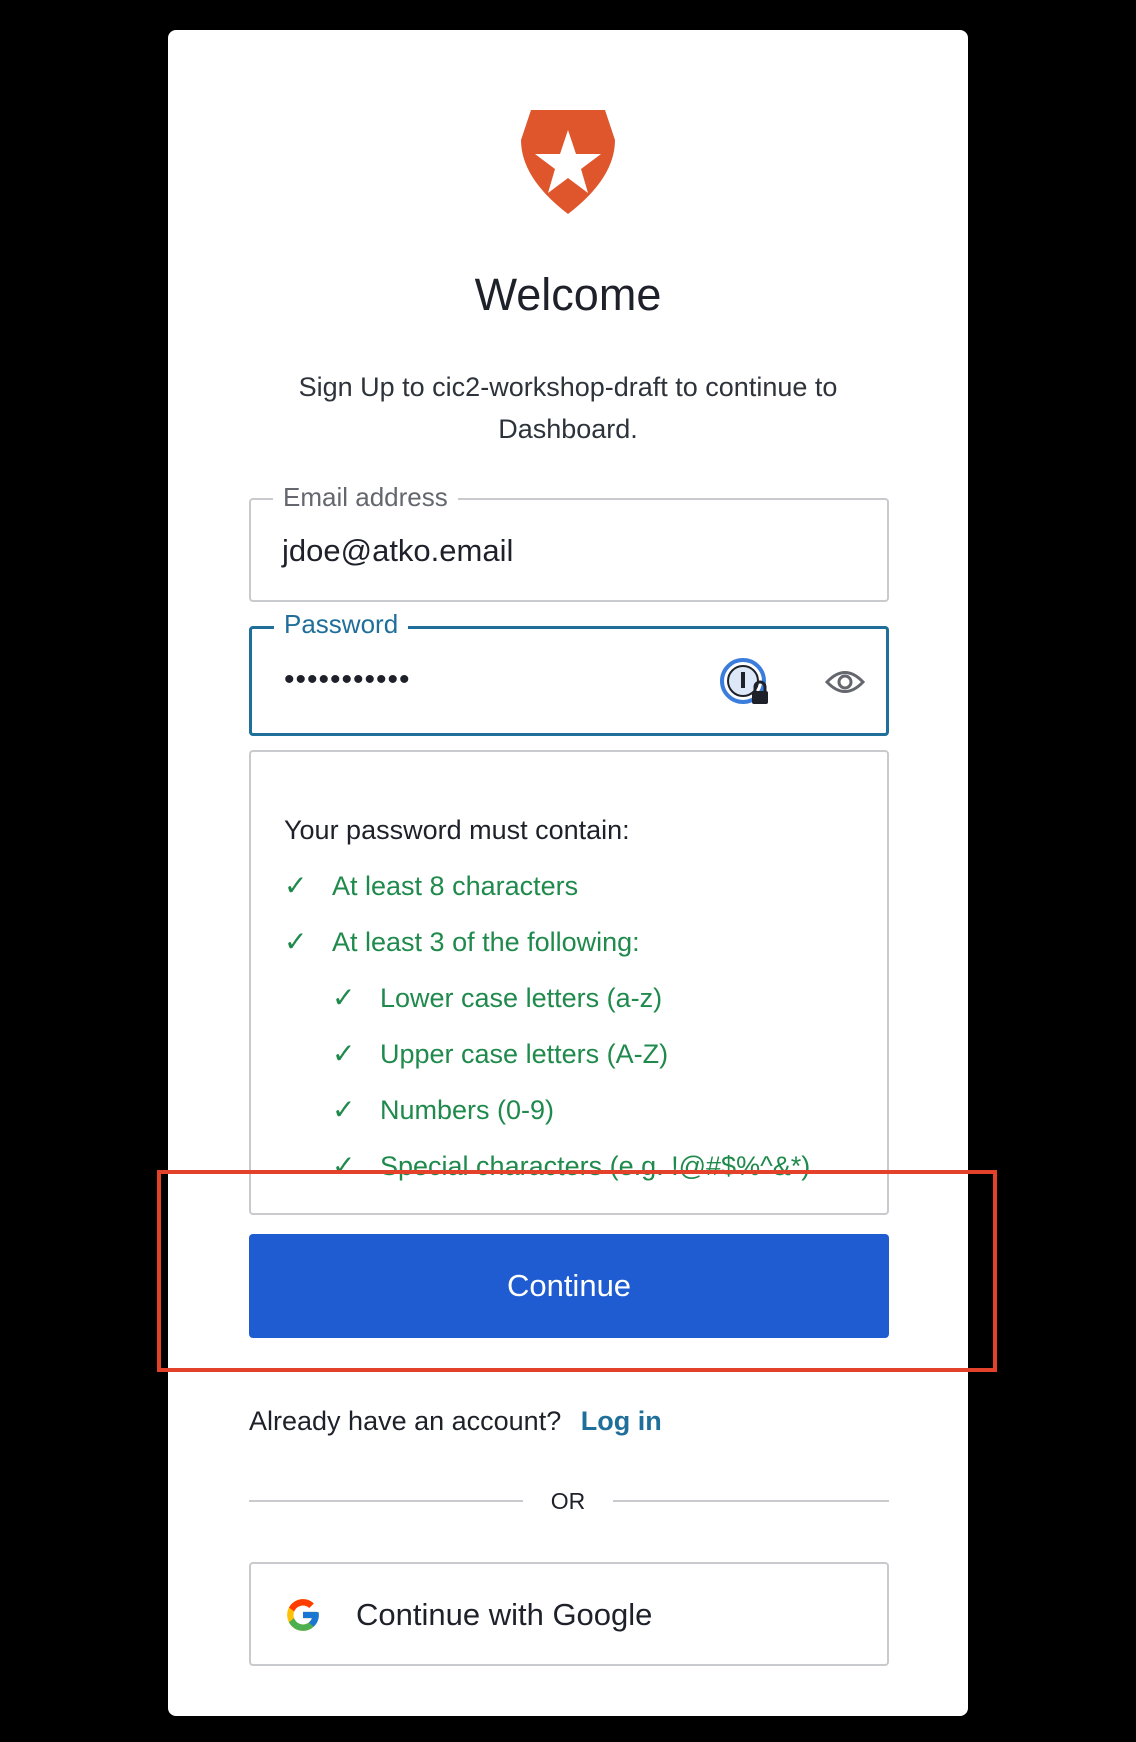 This screenshot has width=1136, height=1742. What do you see at coordinates (486, 942) in the screenshot?
I see `requirement-label: At least 3 of the following:` at bounding box center [486, 942].